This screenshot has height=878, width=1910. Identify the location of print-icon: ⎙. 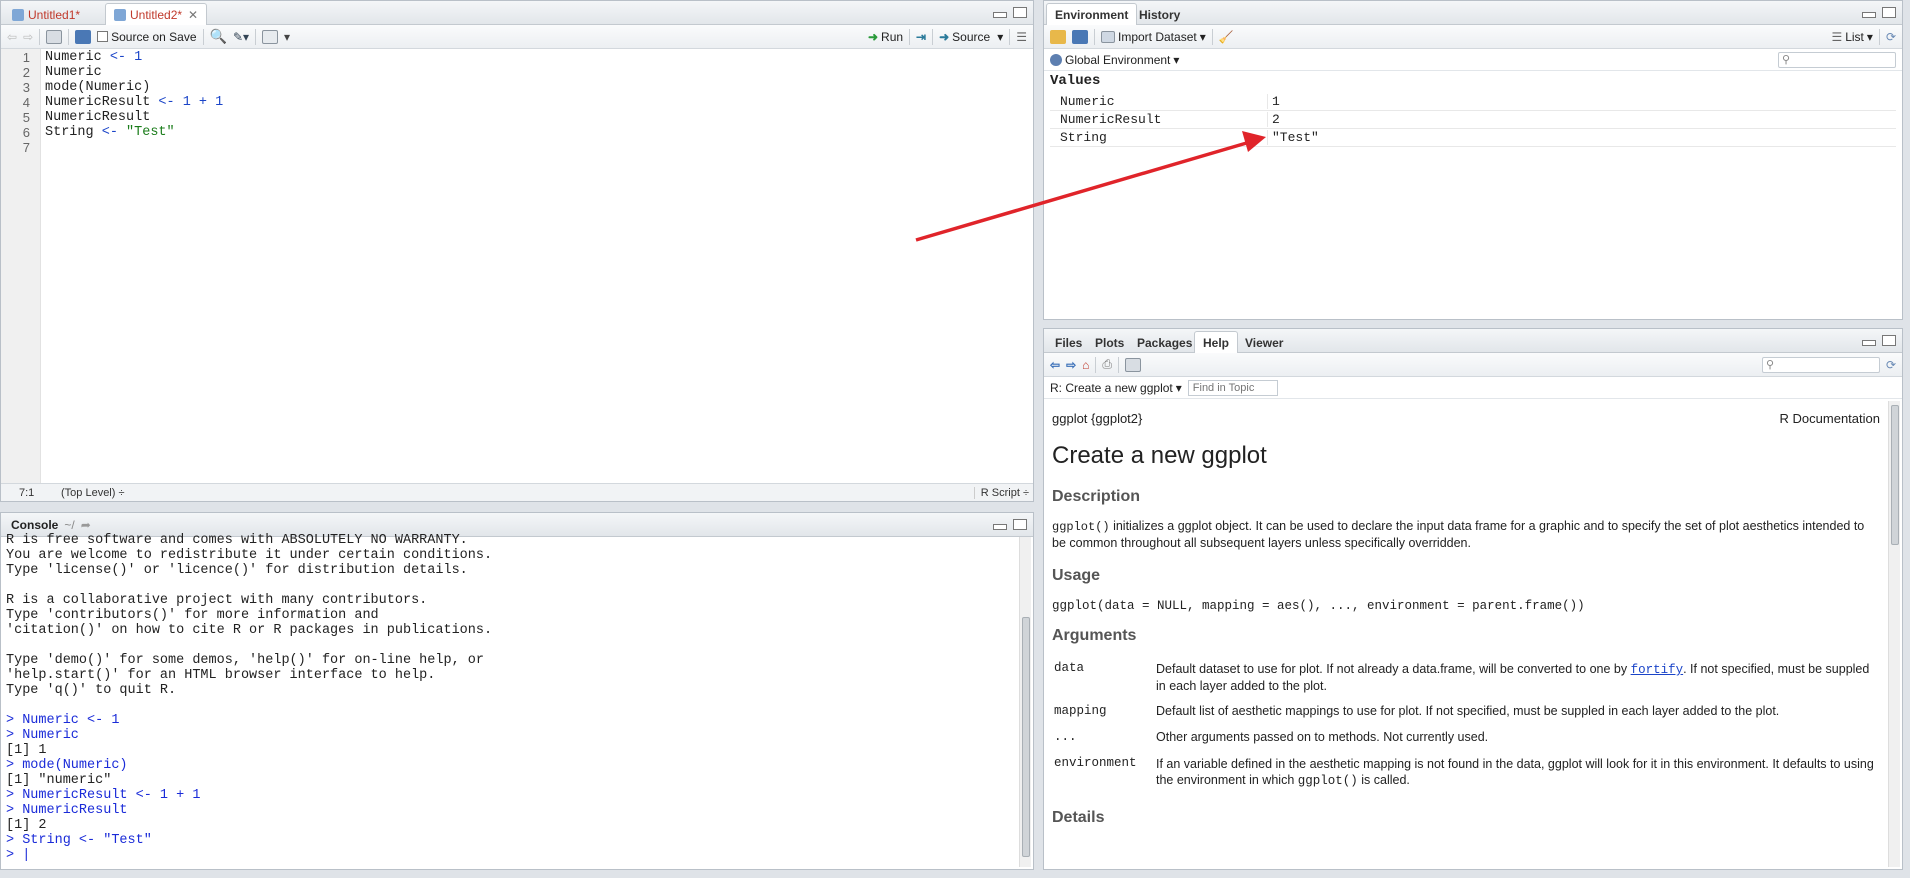
(1107, 364).